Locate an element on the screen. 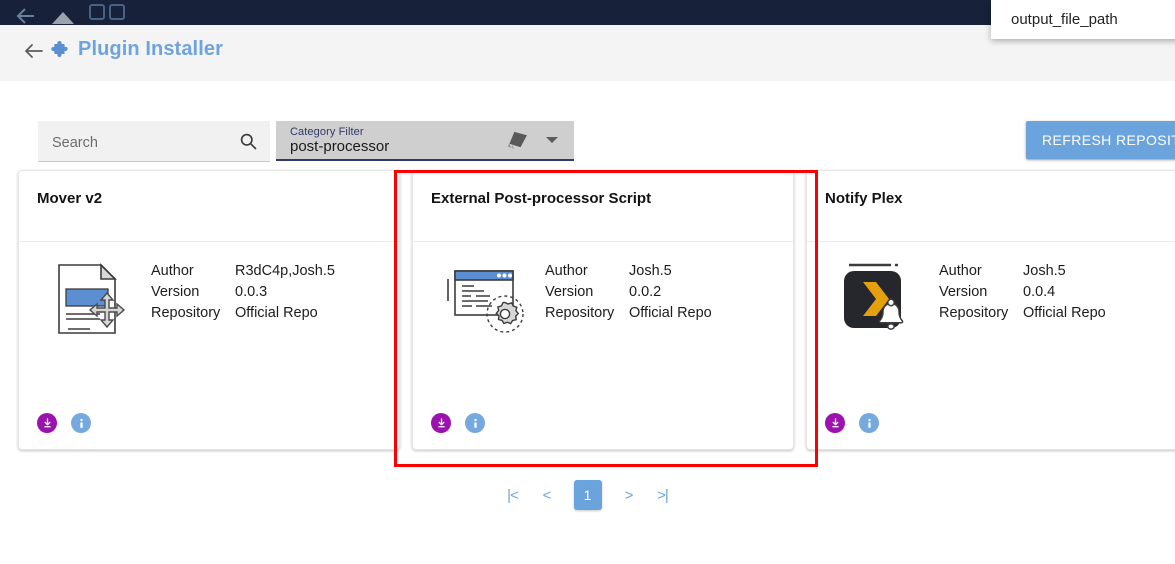 The image size is (1175, 564). chevron-down-icon is located at coordinates (552, 140).